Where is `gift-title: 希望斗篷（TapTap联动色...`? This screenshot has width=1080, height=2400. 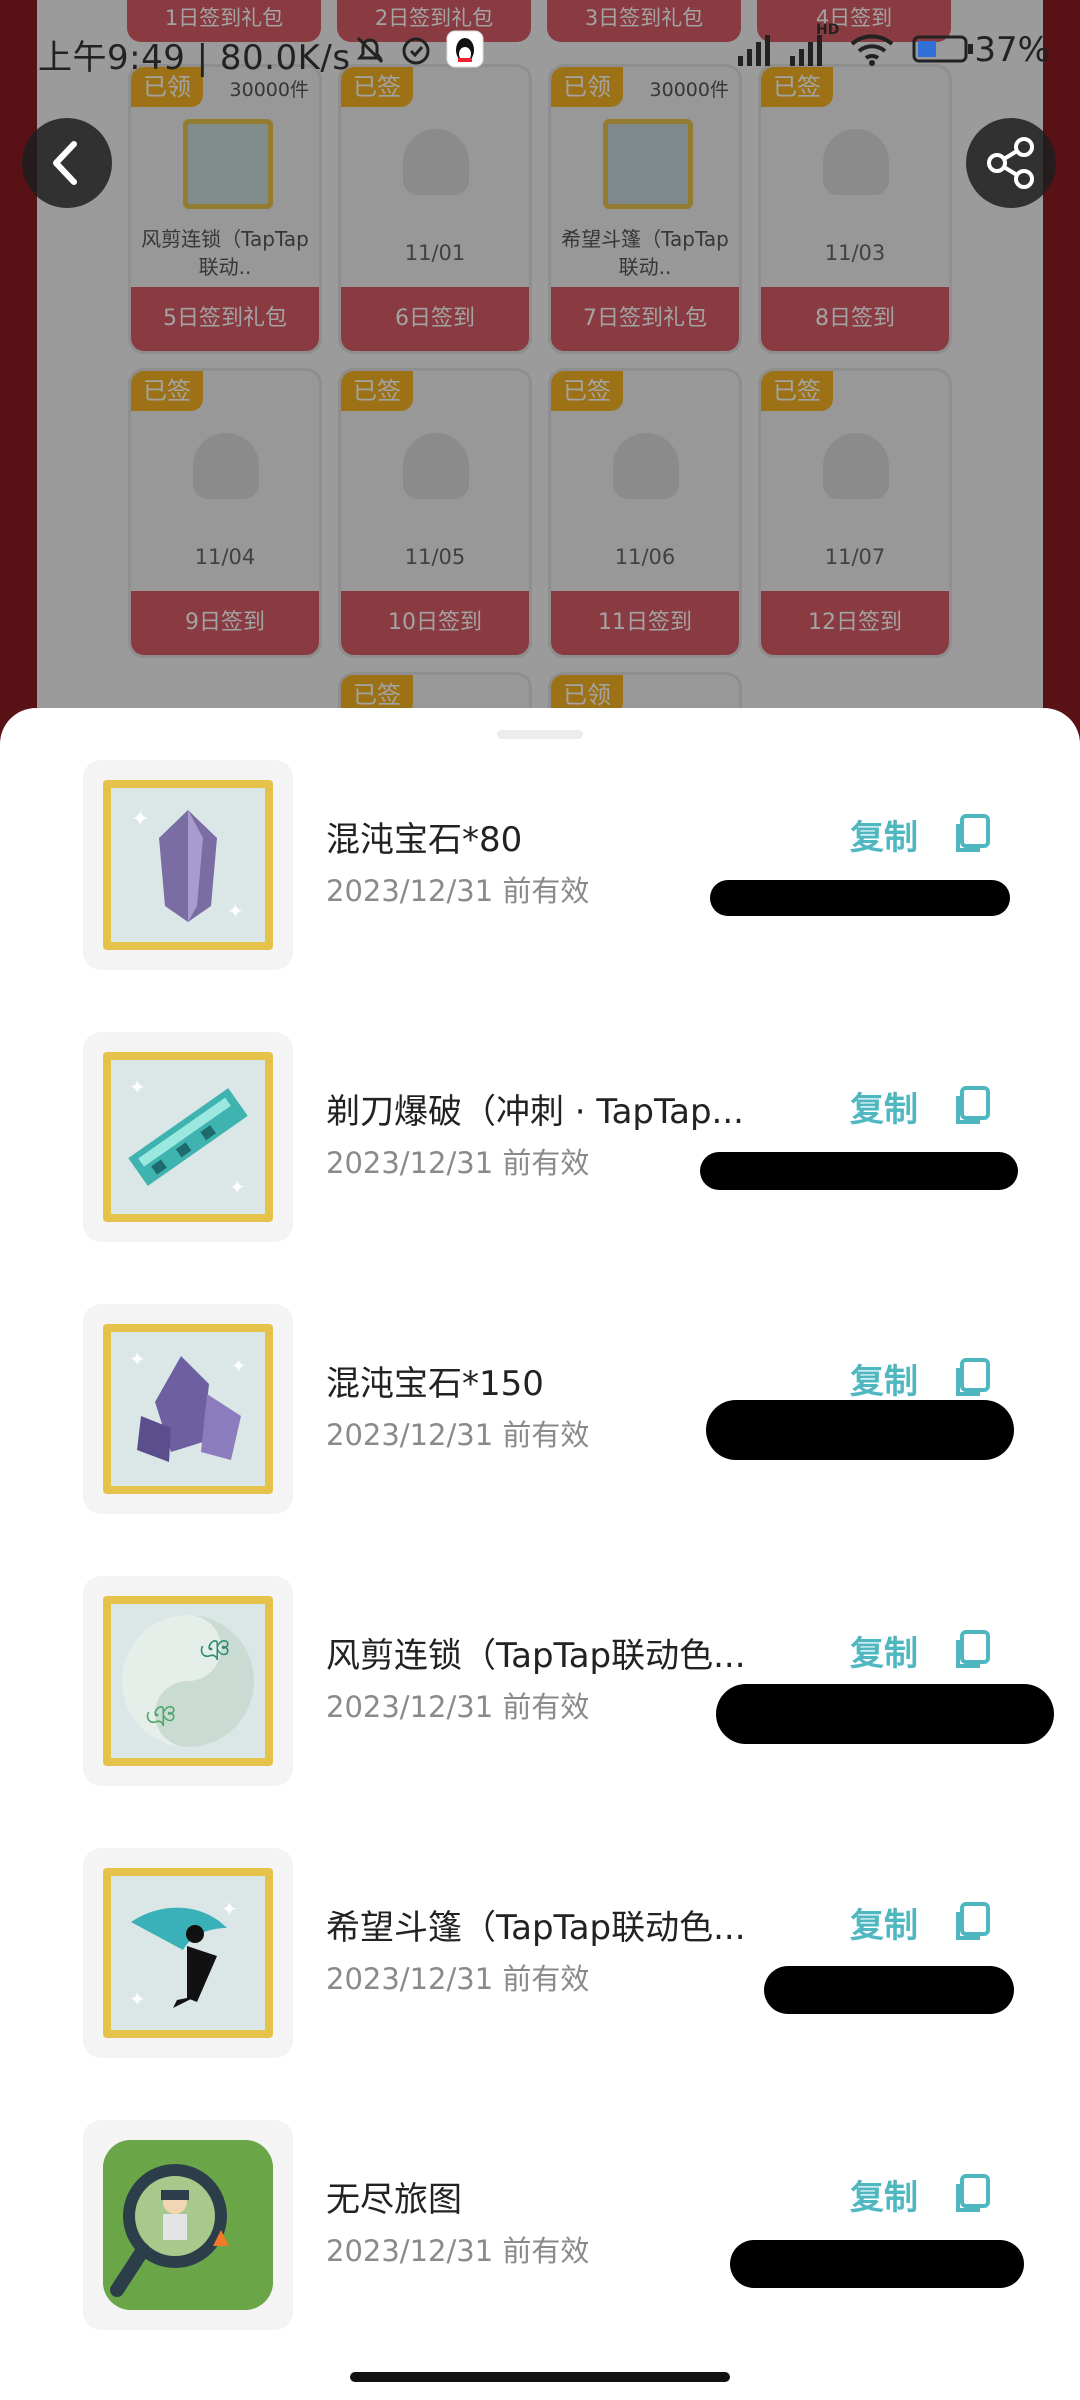
gift-title: 希望斗篷（TapTap联动色... is located at coordinates (536, 1928).